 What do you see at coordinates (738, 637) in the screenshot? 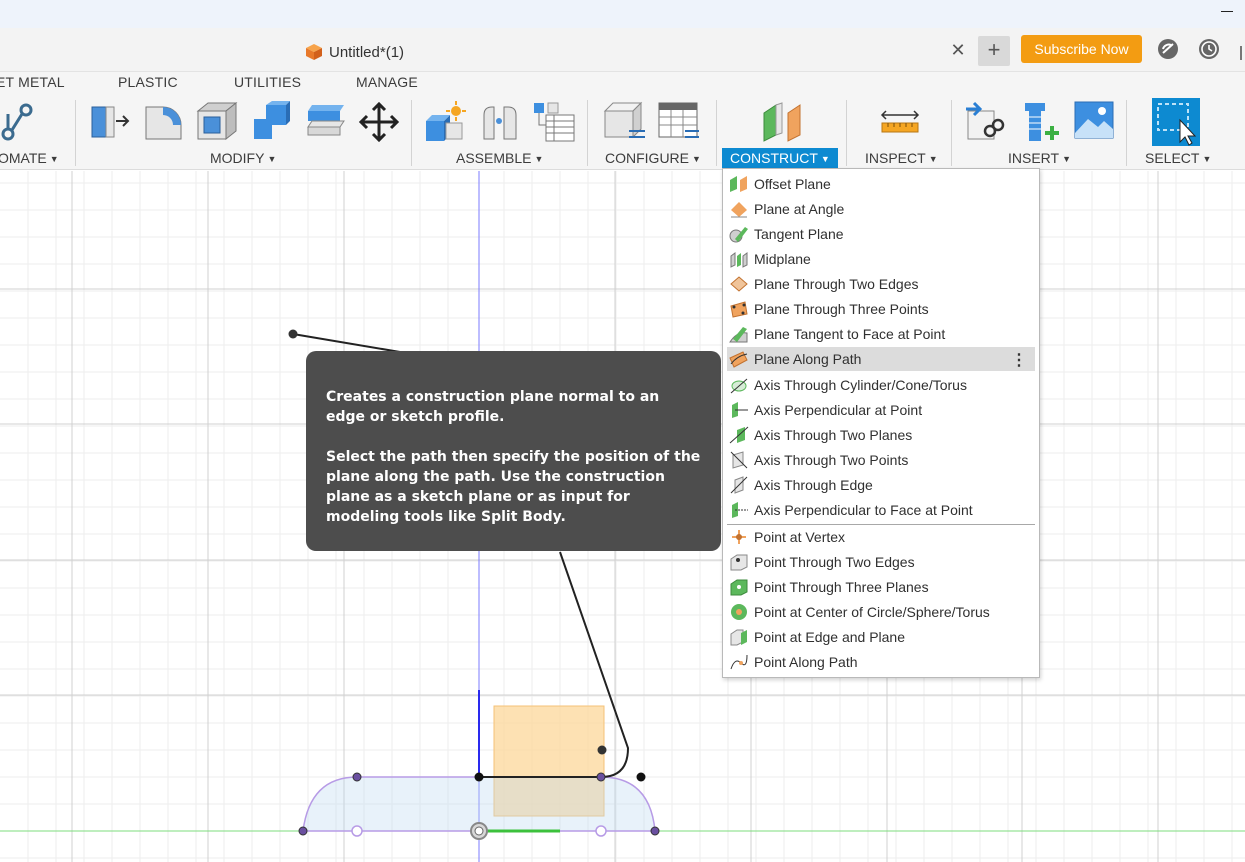
I see `point-edge-plane-icon` at bounding box center [738, 637].